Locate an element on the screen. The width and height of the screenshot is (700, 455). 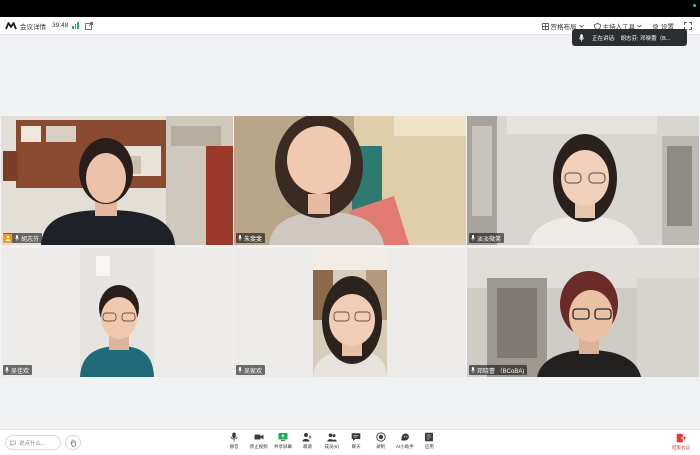
participant-name: 邓晓蕾 （BCoBA) is located at coordinates (501, 371).